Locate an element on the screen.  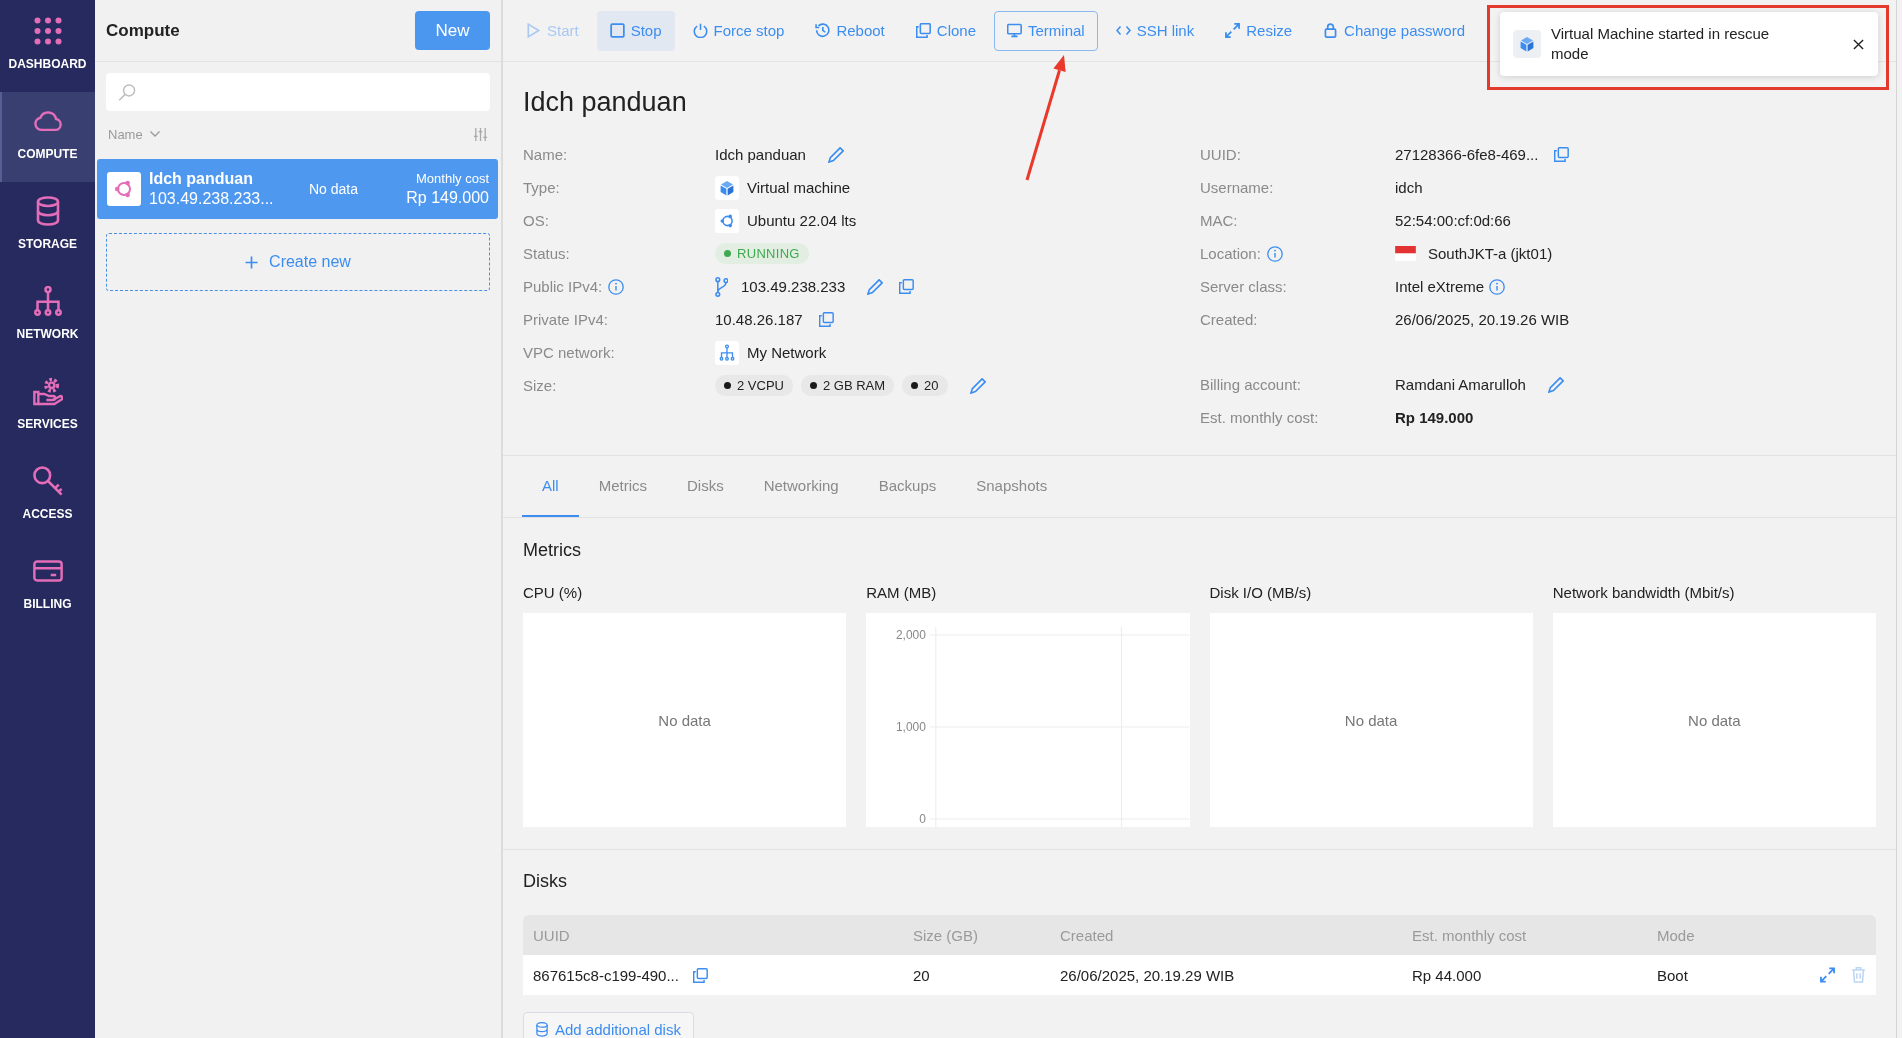
field-value: Ubuntu 22.04 lts is located at coordinates (802, 220).